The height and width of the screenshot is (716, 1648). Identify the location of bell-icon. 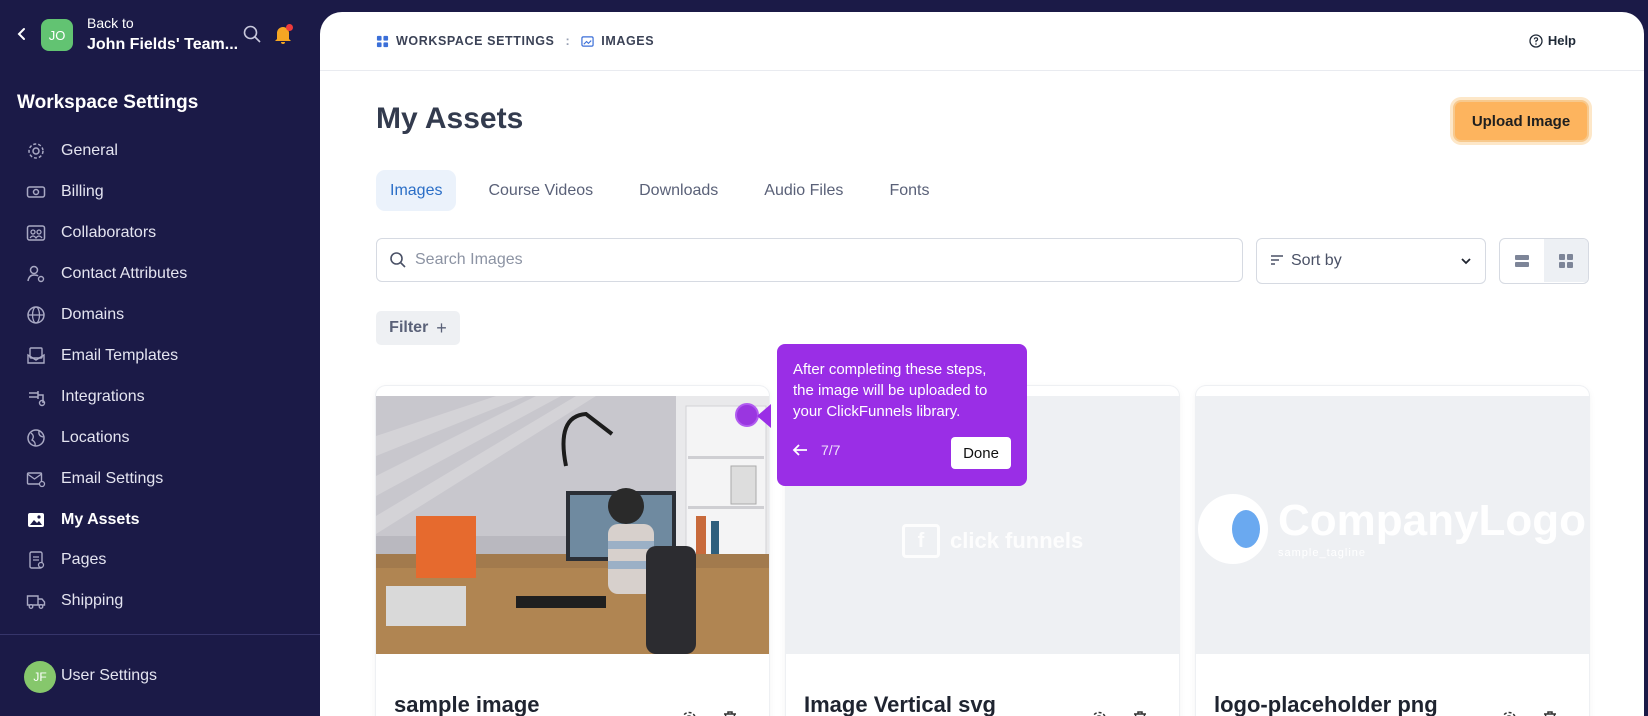
(283, 34).